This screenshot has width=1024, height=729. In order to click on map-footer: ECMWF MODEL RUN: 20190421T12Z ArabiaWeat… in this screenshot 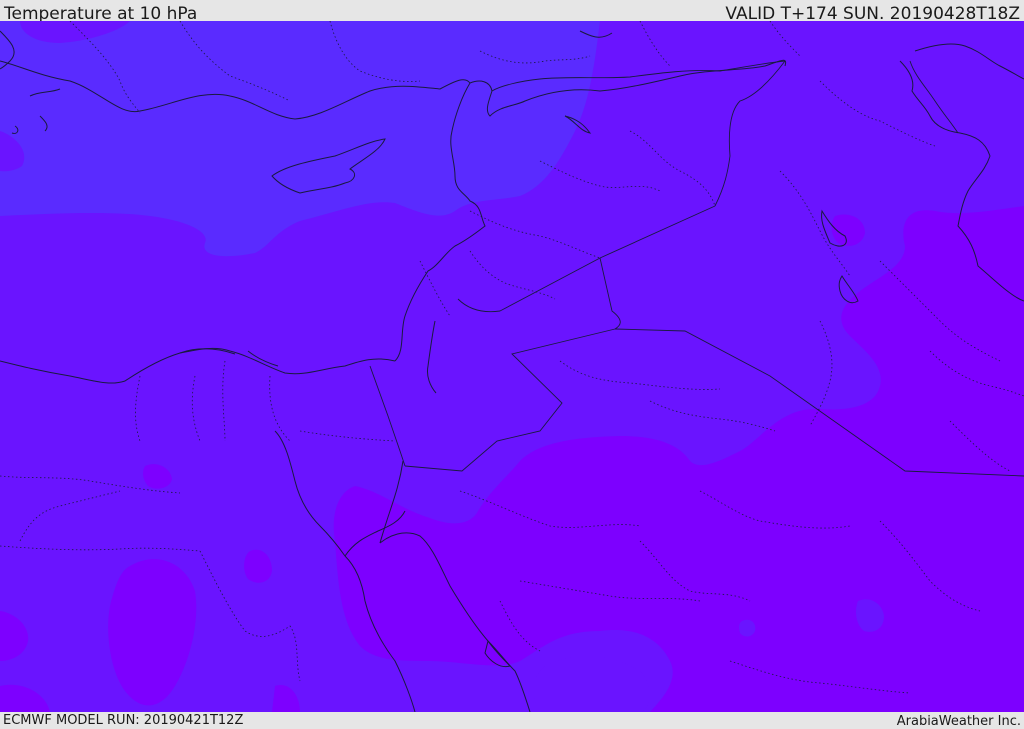, I will do `click(512, 720)`.